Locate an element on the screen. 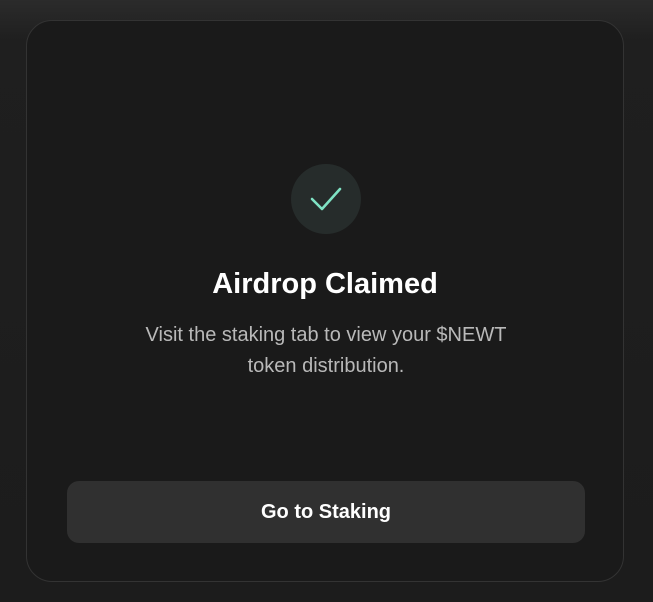  go-to-staking-button: Go to Staking is located at coordinates (326, 512).